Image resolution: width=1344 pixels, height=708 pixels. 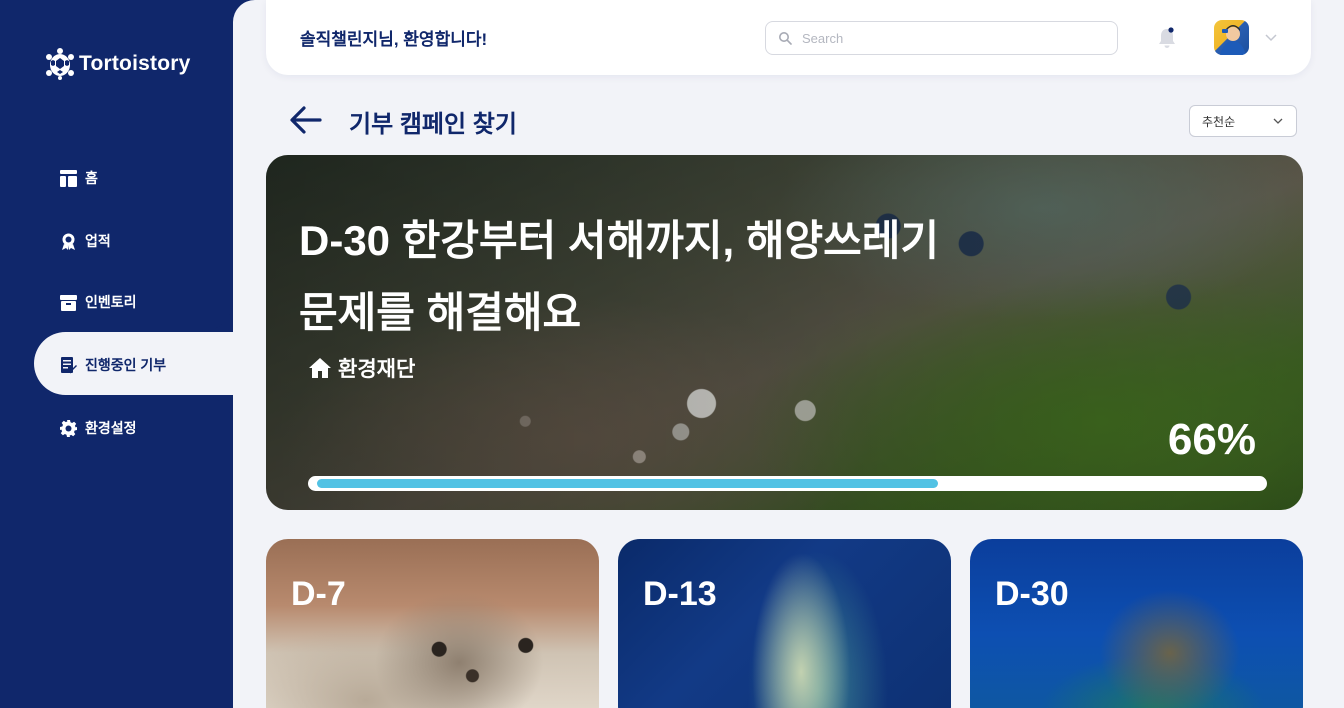 I want to click on search-box, so click(x=941, y=38).